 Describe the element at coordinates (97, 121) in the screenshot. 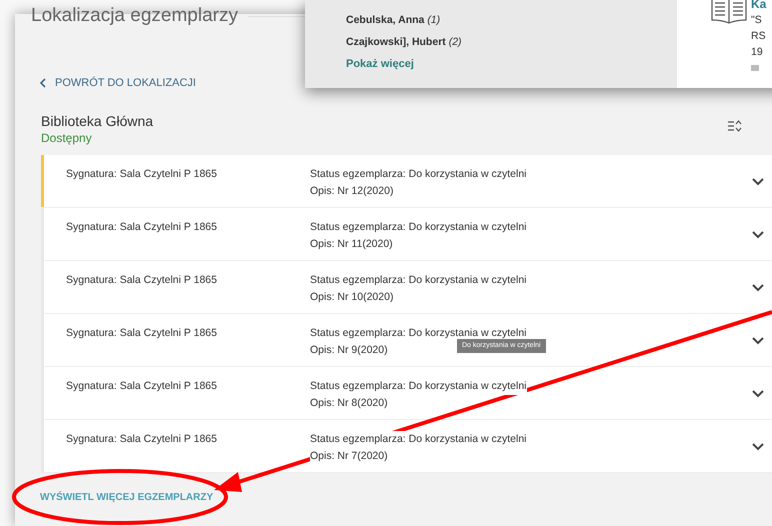

I see `library-name: Biblioteka Główna` at that location.